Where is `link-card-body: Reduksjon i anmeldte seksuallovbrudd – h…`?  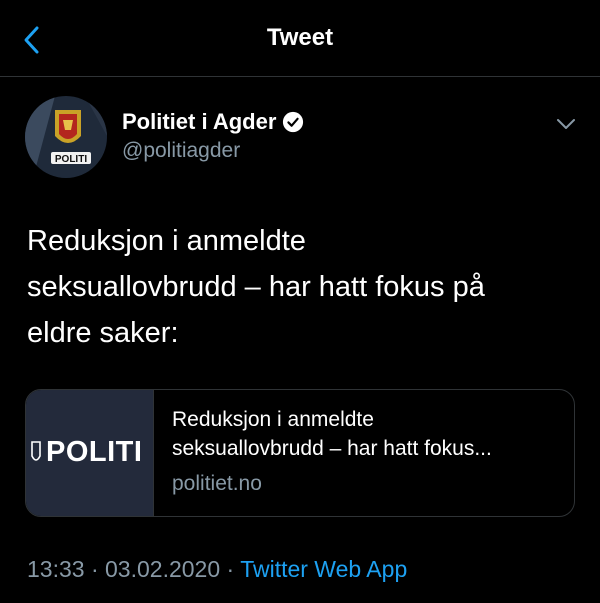 link-card-body: Reduksjon i anmeldte seksuallovbrudd – h… is located at coordinates (368, 451).